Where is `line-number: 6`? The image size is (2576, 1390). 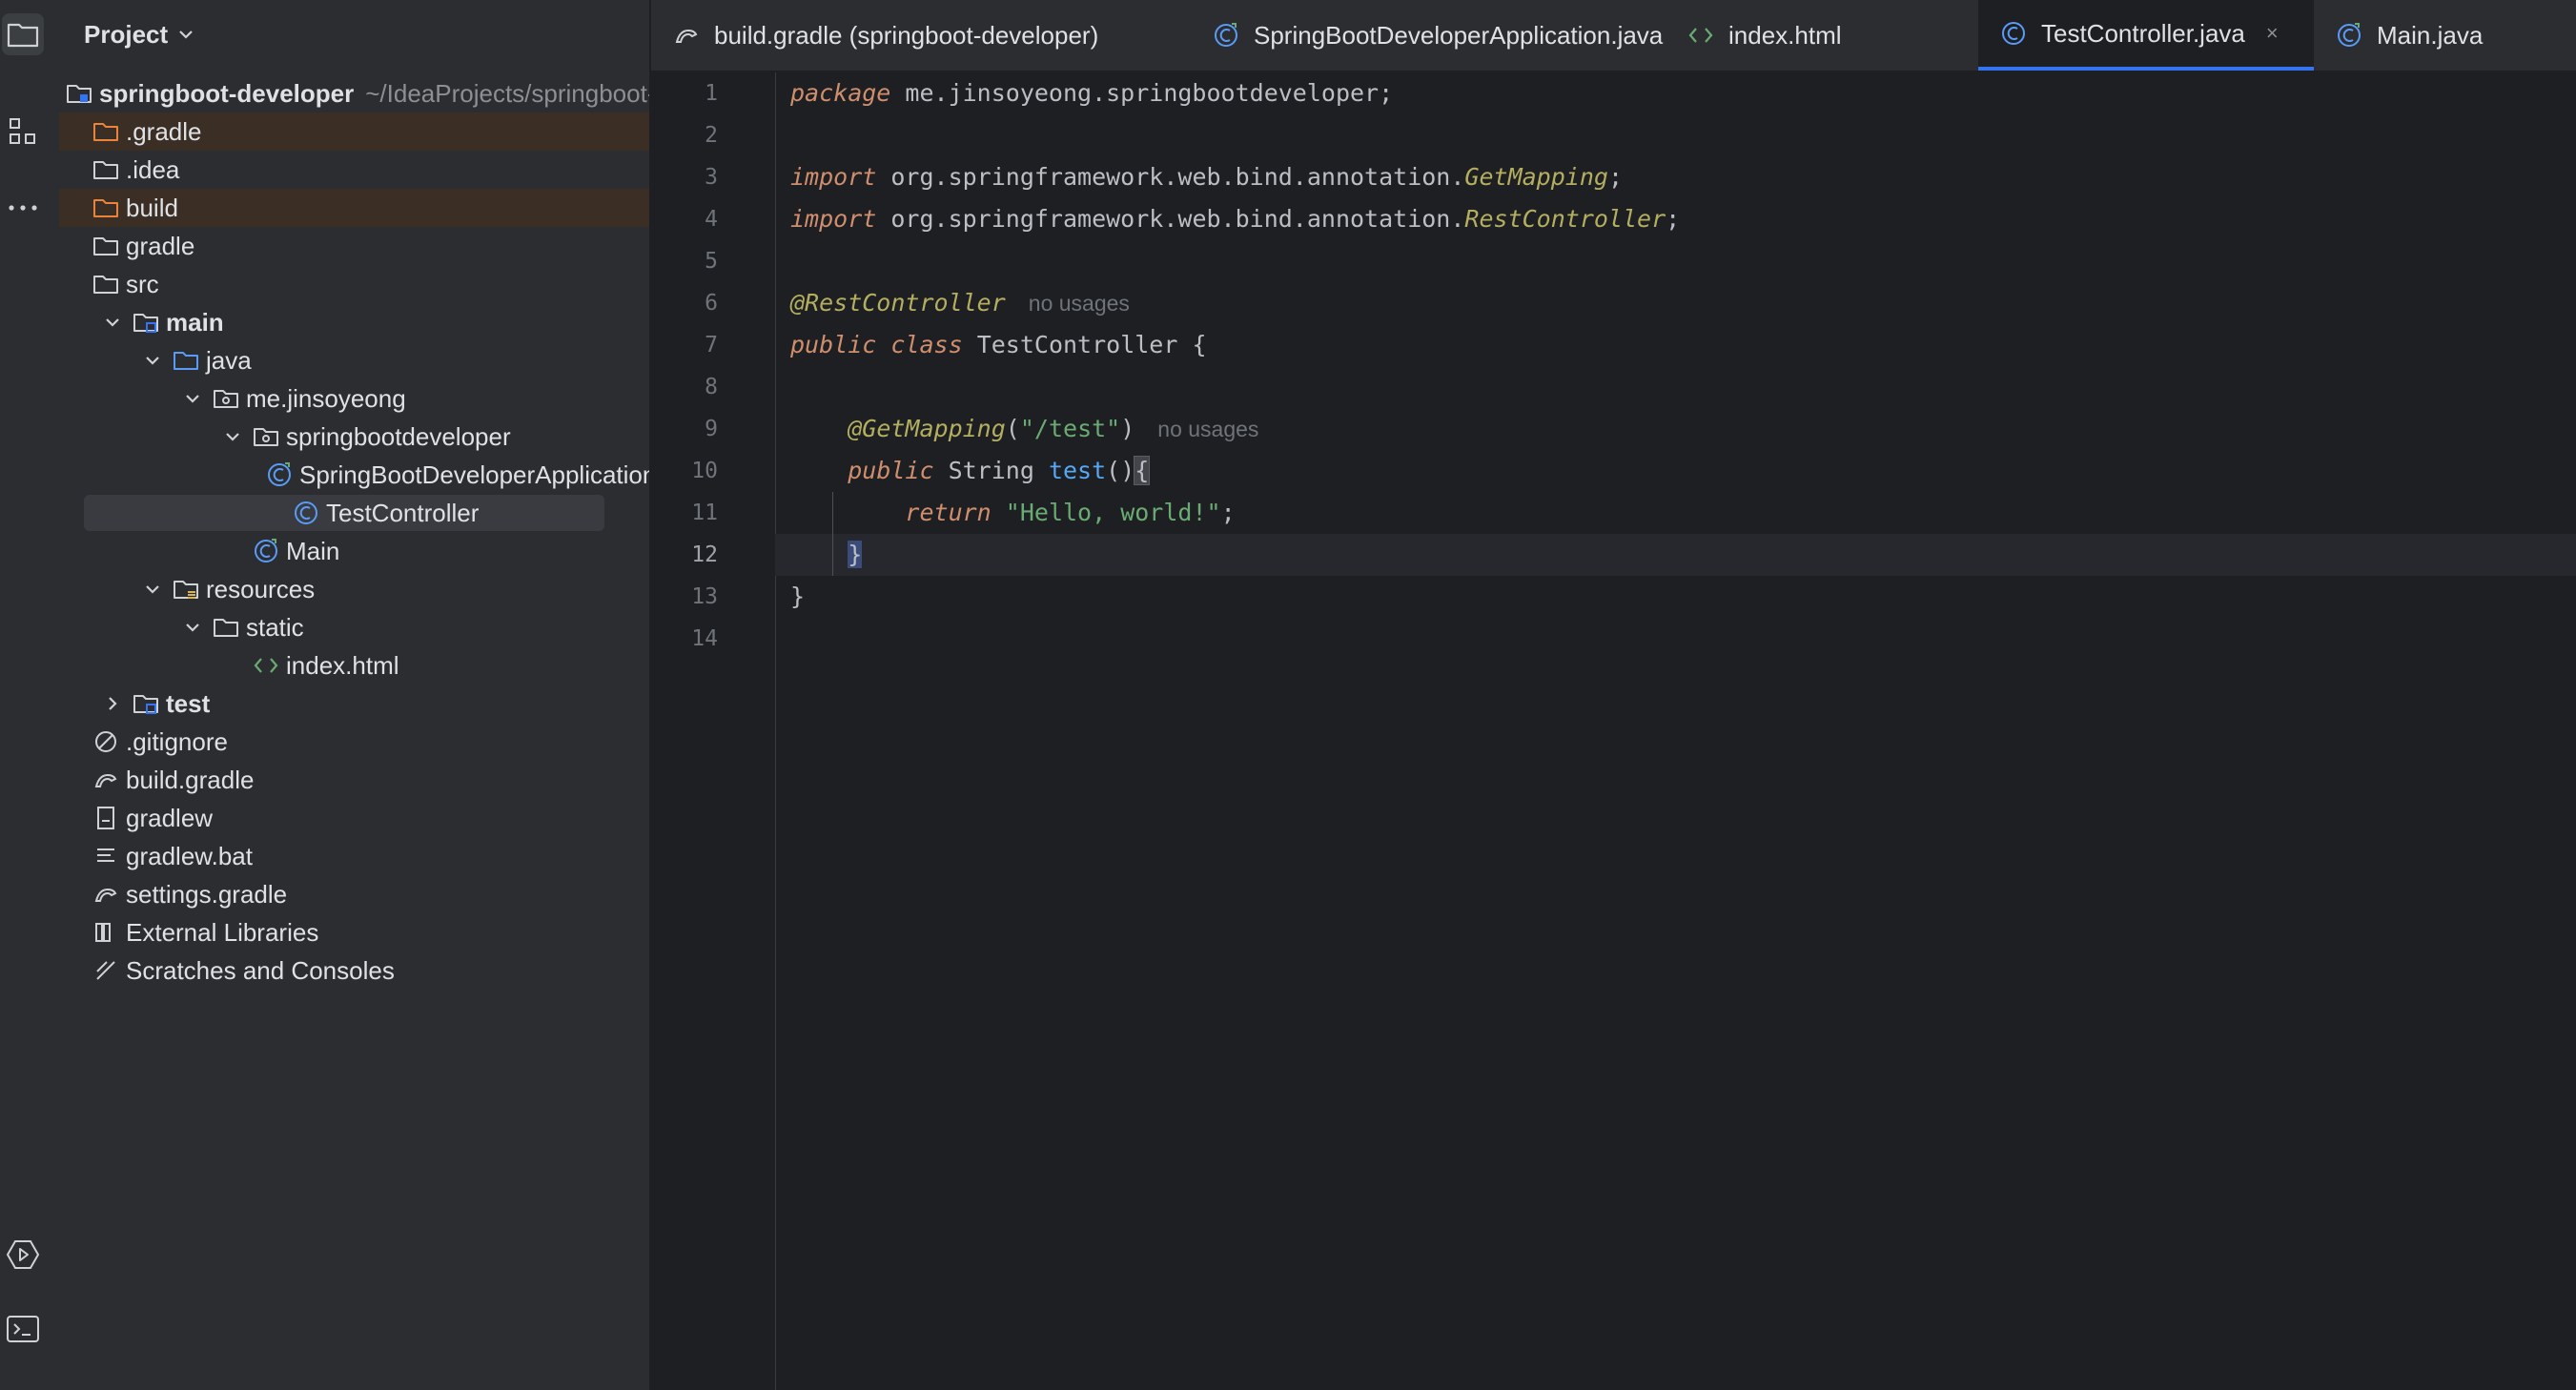
line-number: 6 is located at coordinates (712, 303).